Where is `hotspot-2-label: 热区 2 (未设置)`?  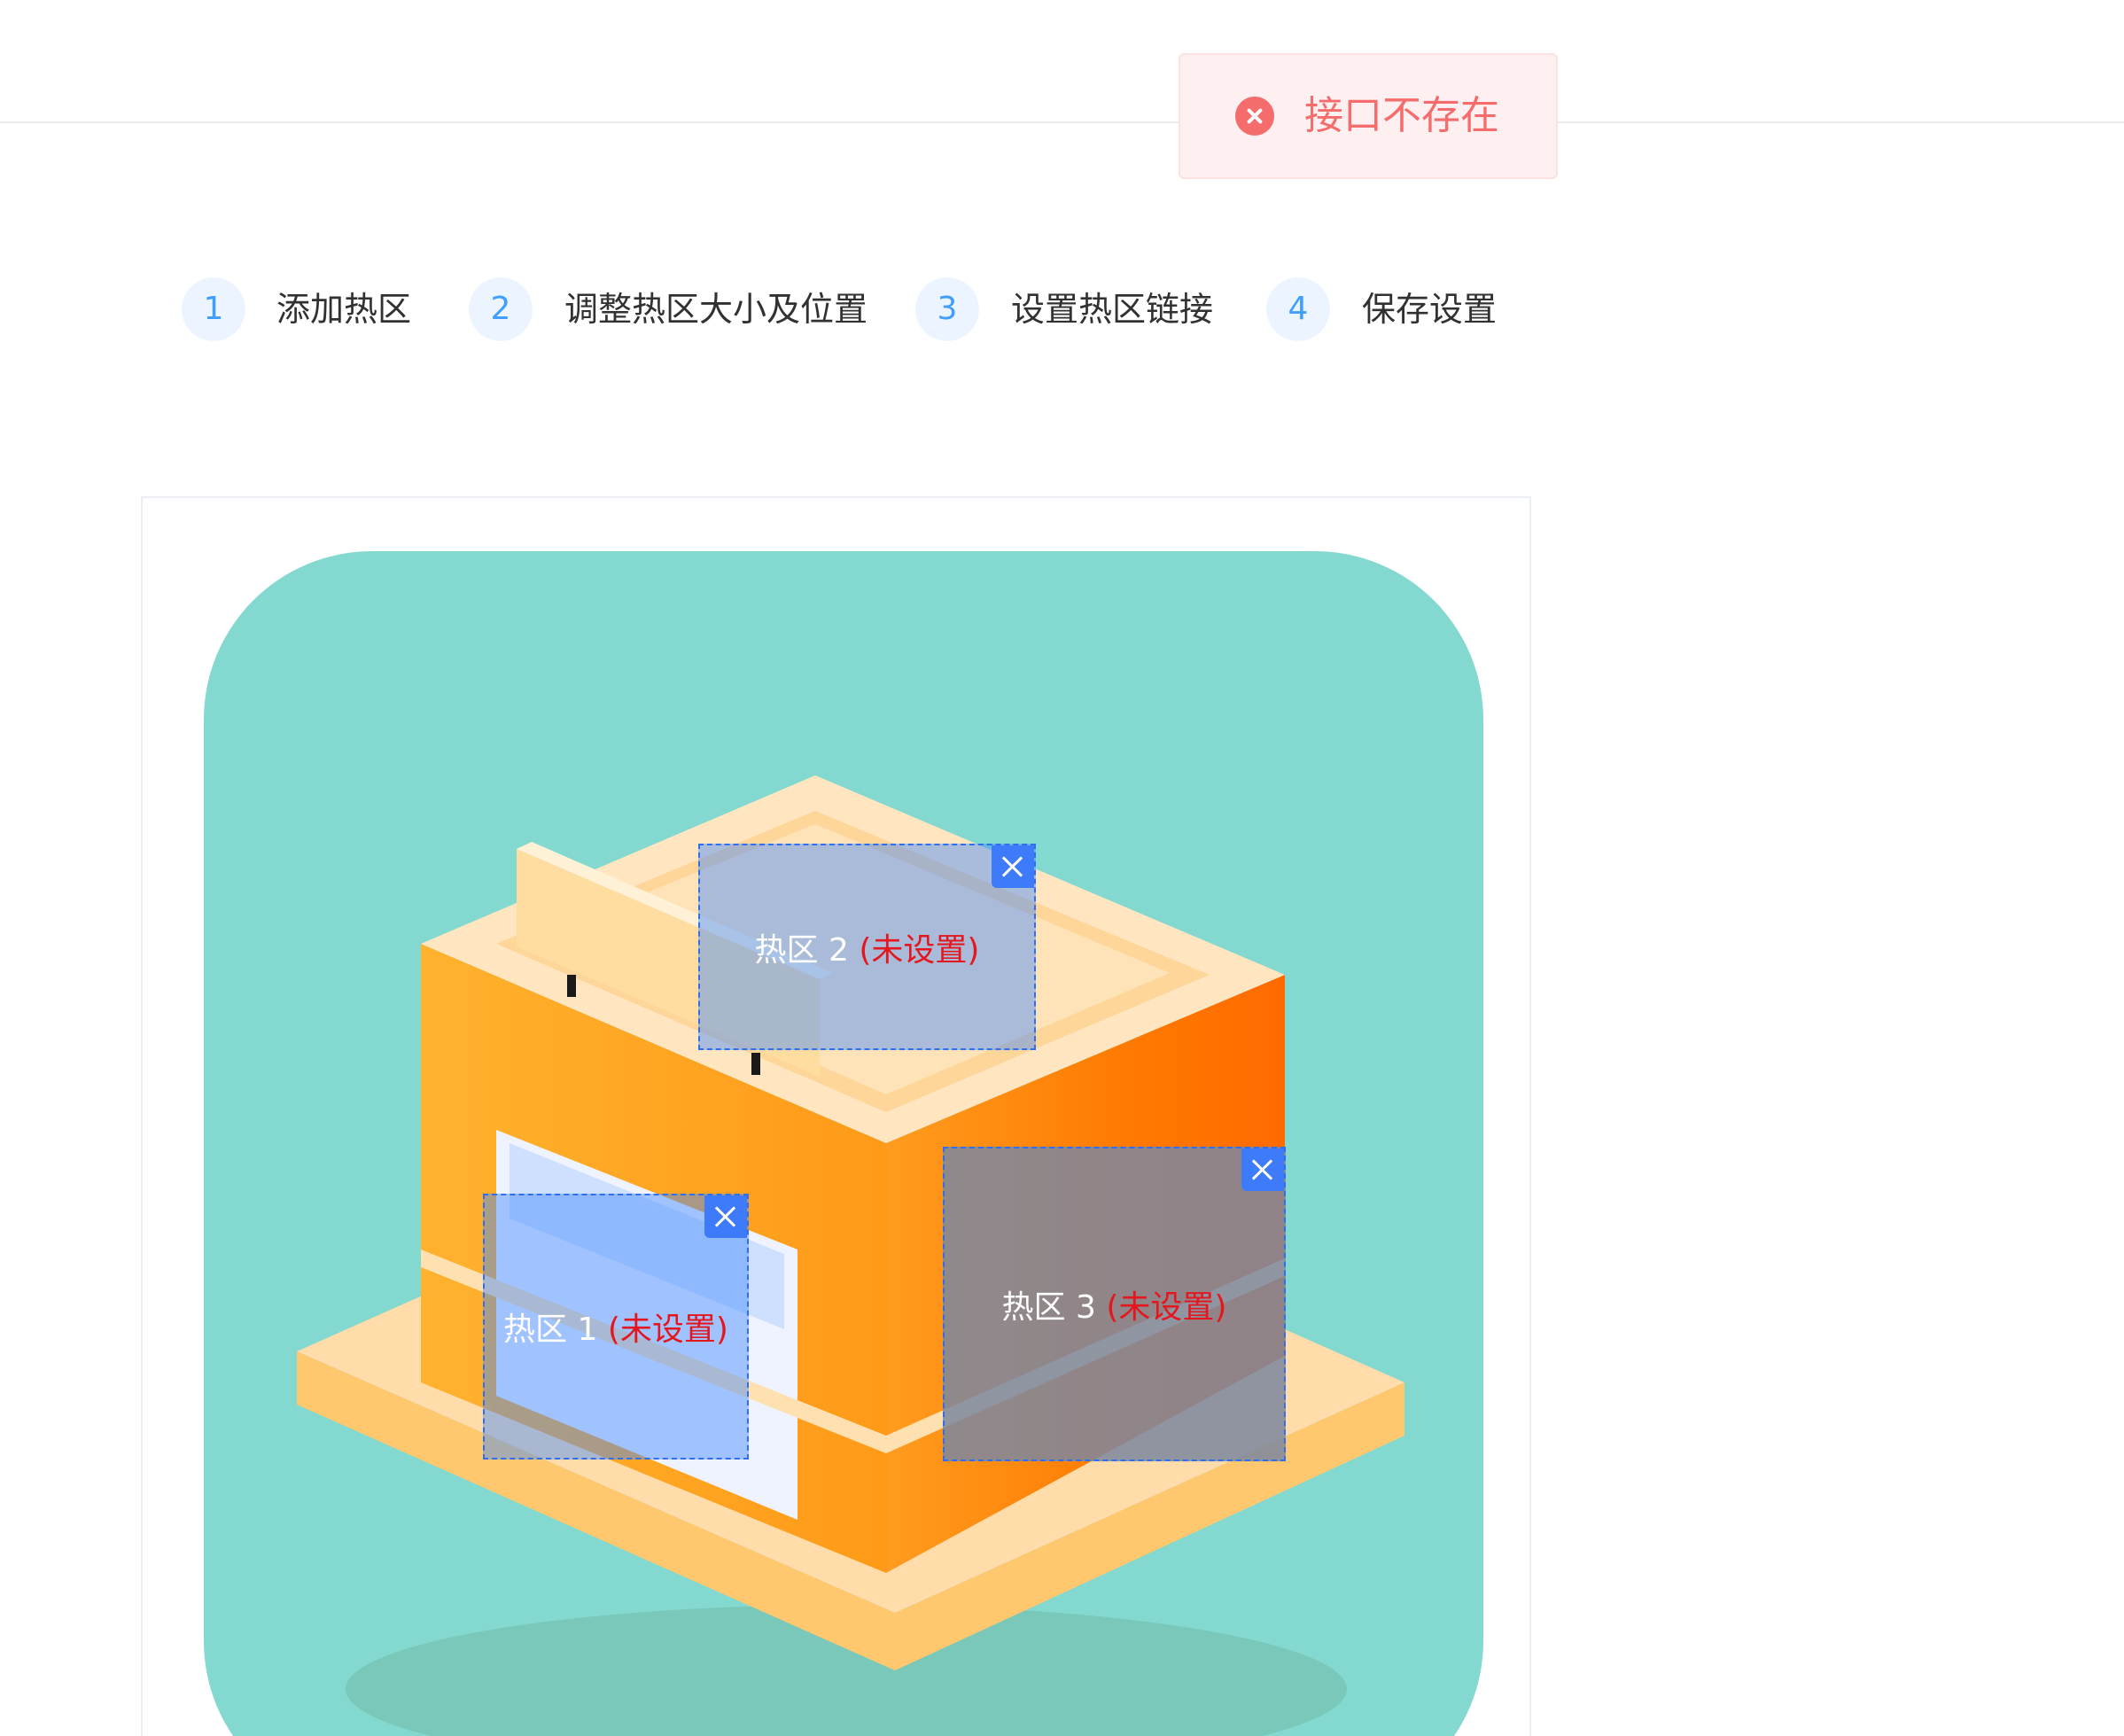 hotspot-2-label: 热区 2 (未设置) is located at coordinates (867, 947).